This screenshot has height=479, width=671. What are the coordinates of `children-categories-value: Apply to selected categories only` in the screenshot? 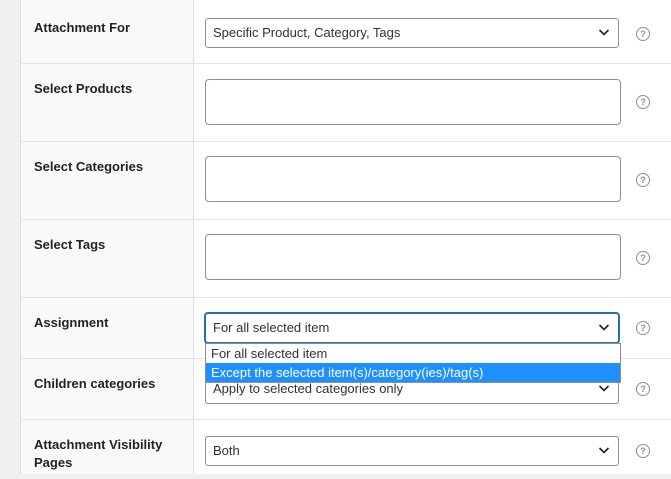 It's located at (308, 388).